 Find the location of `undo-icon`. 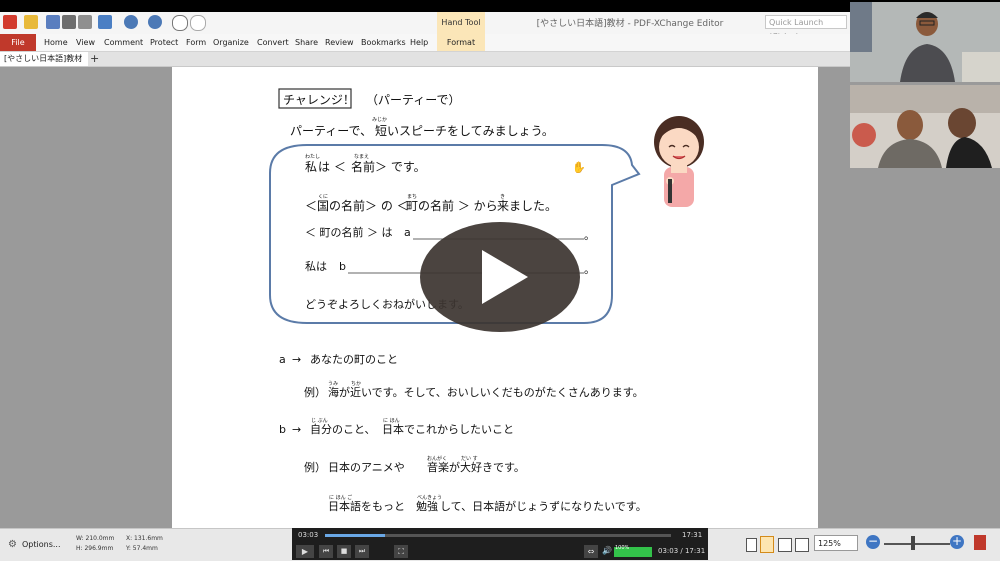

undo-icon is located at coordinates (131, 22).